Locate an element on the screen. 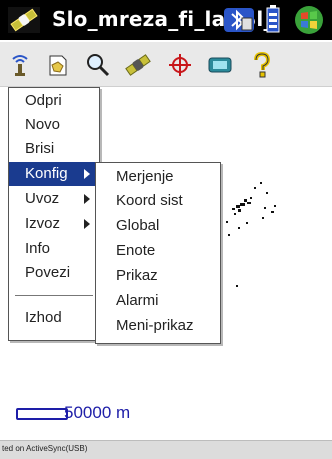 The width and height of the screenshot is (332, 459). satellite-icon is located at coordinates (138, 65).